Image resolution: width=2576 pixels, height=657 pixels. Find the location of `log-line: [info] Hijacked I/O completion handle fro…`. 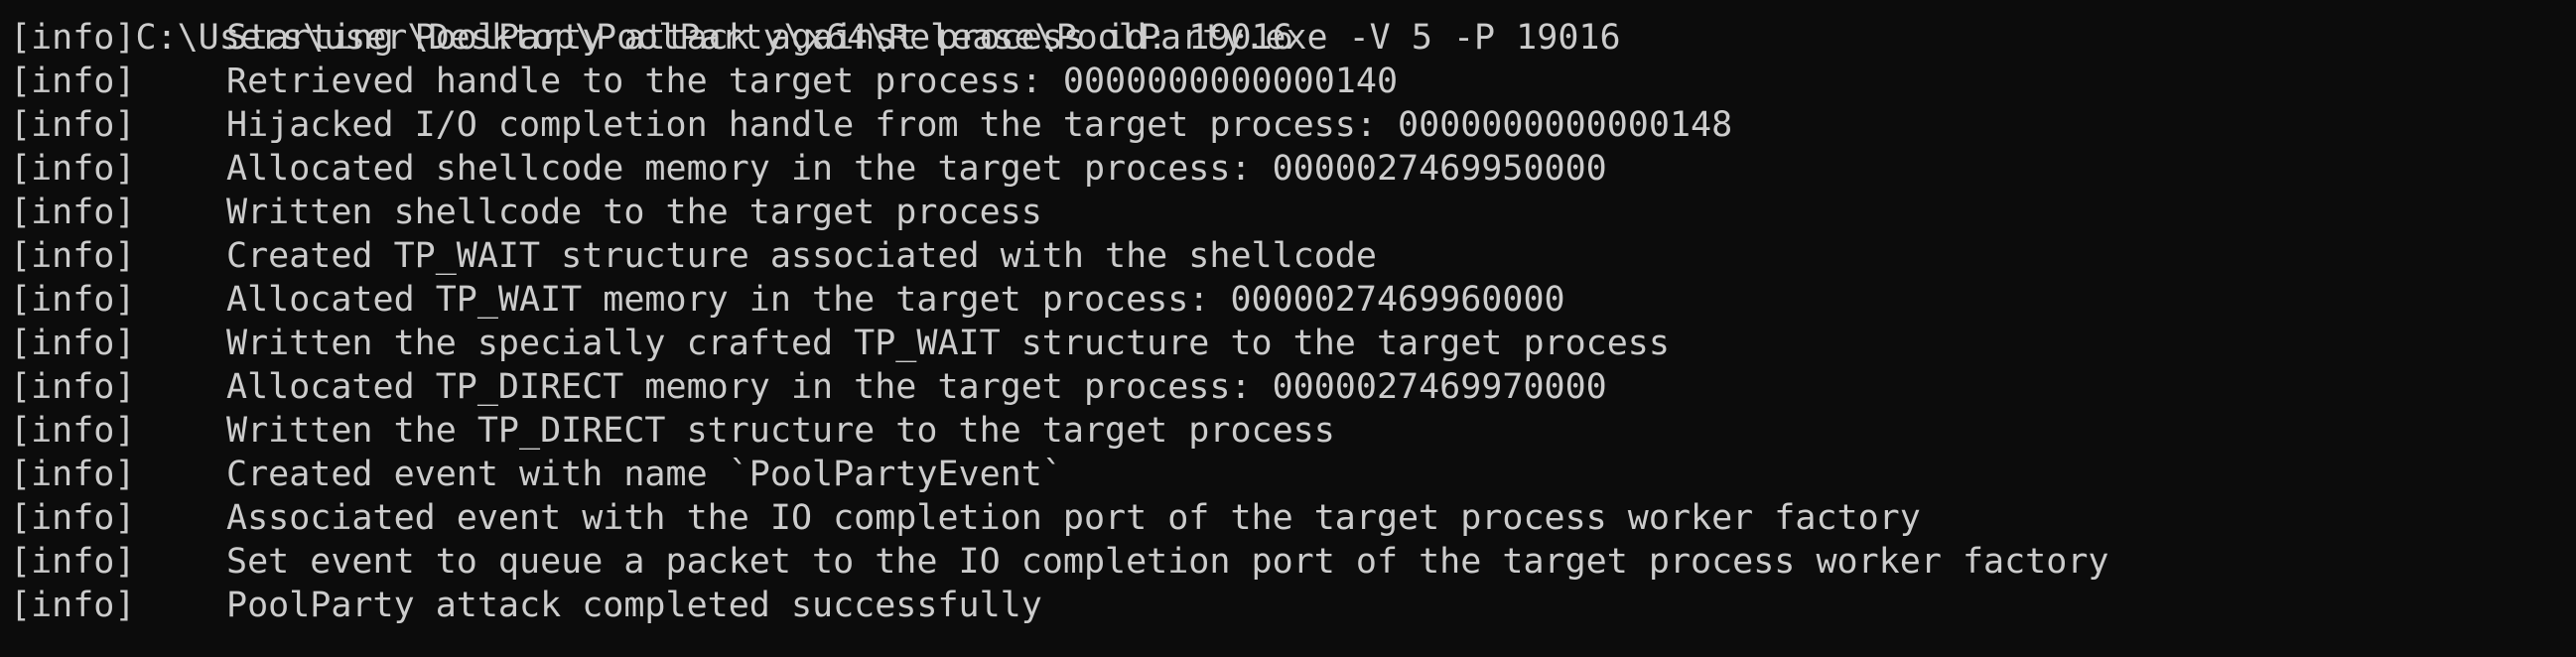

log-line: [info] Hijacked I/O completion handle fro… is located at coordinates (1059, 125).